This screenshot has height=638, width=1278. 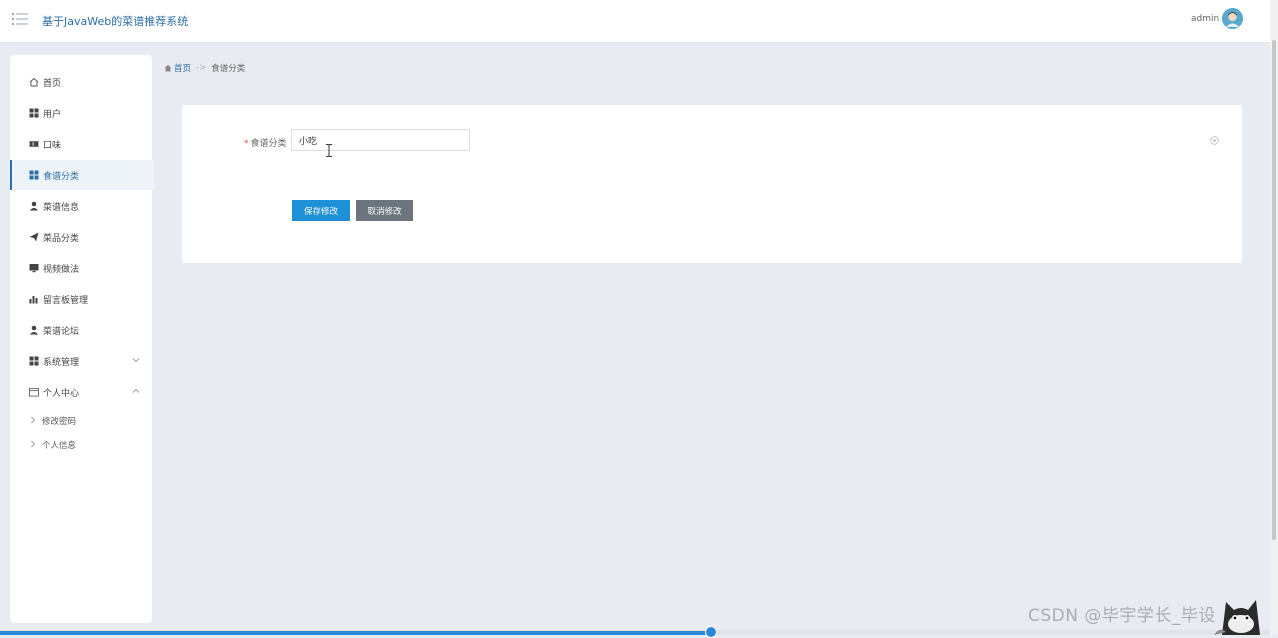 What do you see at coordinates (20, 19) in the screenshot?
I see `menu-toggle-icon` at bounding box center [20, 19].